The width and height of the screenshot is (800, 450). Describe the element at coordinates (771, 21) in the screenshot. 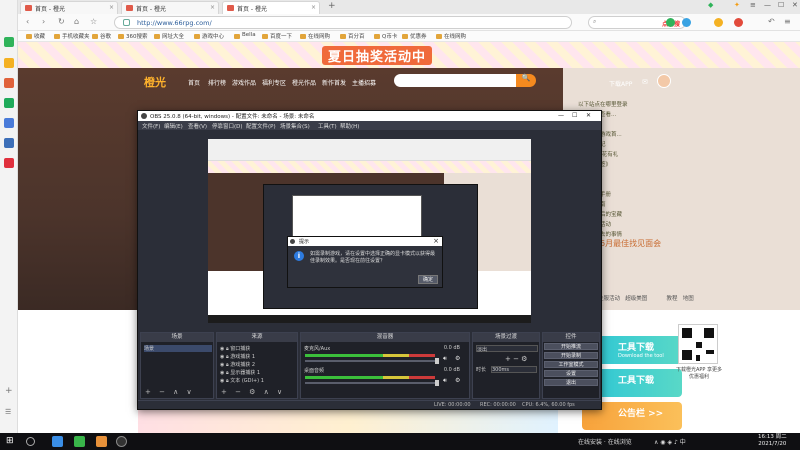

I see `undo-icon: ↶` at that location.